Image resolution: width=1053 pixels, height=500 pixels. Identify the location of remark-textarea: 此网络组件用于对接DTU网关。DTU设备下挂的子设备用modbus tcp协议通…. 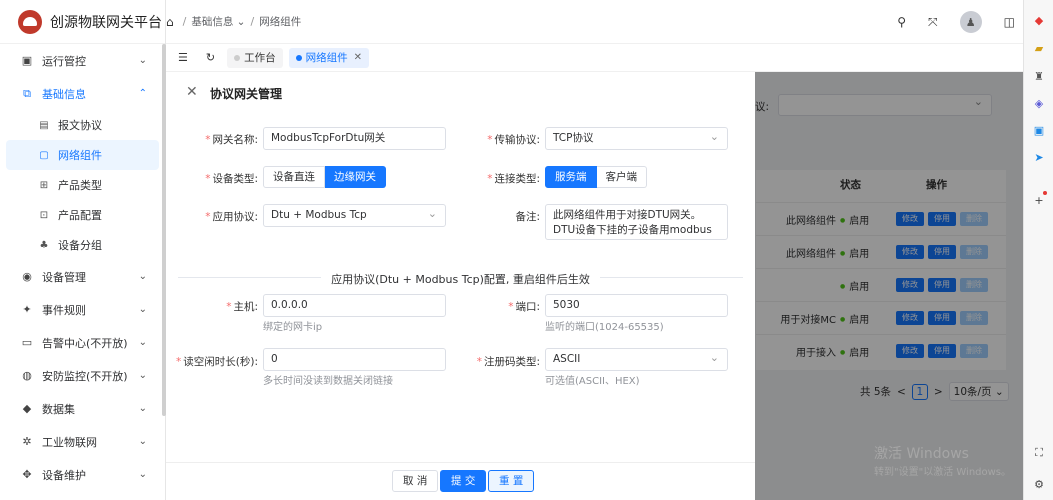
(636, 222).